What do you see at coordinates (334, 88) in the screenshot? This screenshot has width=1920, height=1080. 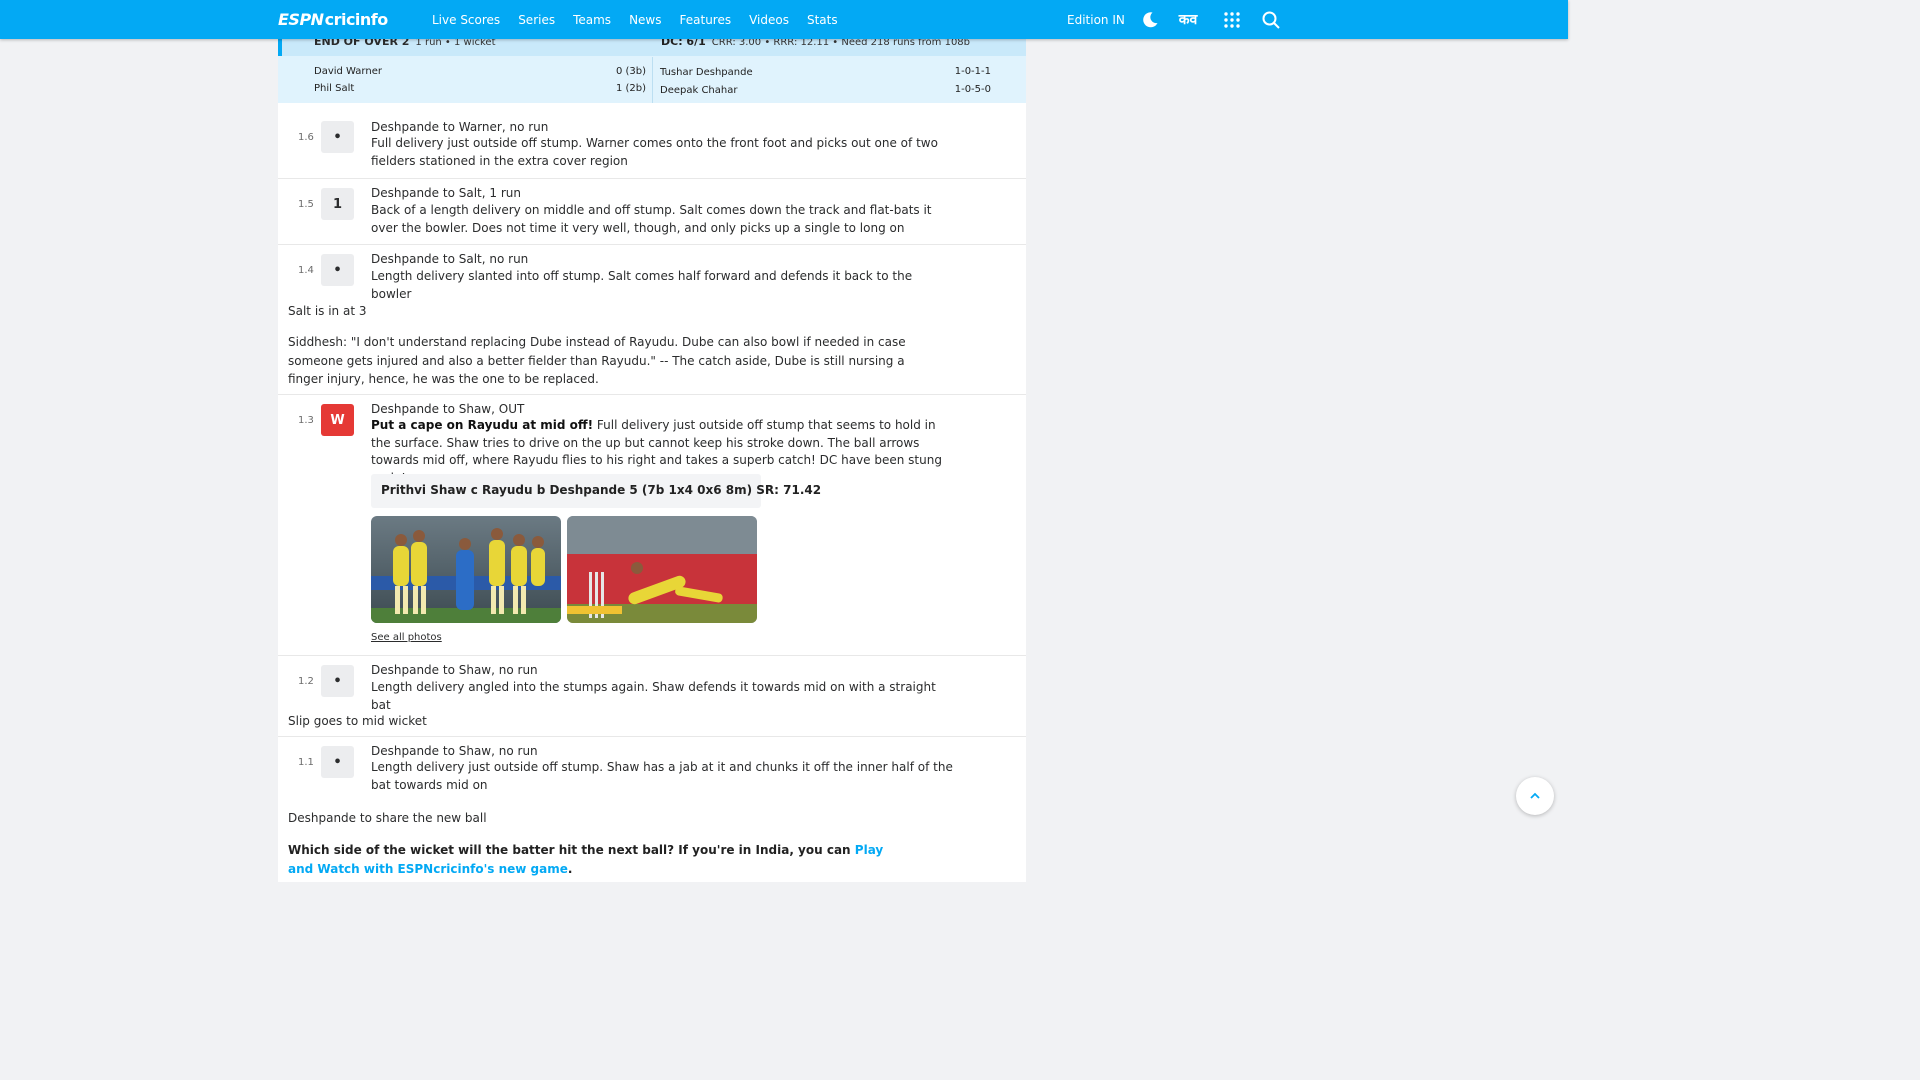 I see `batter-name: Phil Salt` at bounding box center [334, 88].